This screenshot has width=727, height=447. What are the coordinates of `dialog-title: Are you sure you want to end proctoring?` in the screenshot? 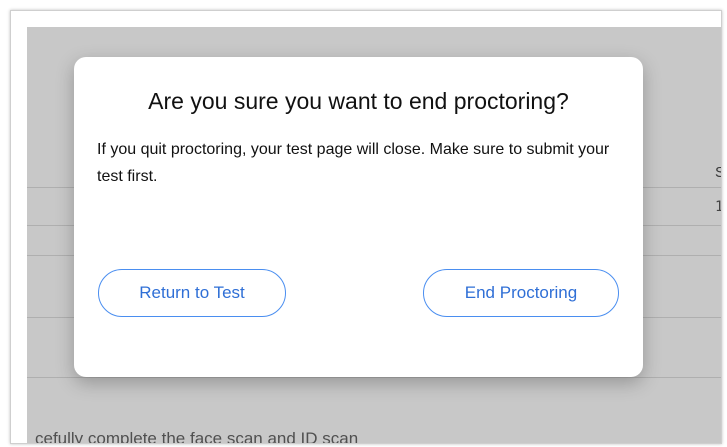 It's located at (358, 101).